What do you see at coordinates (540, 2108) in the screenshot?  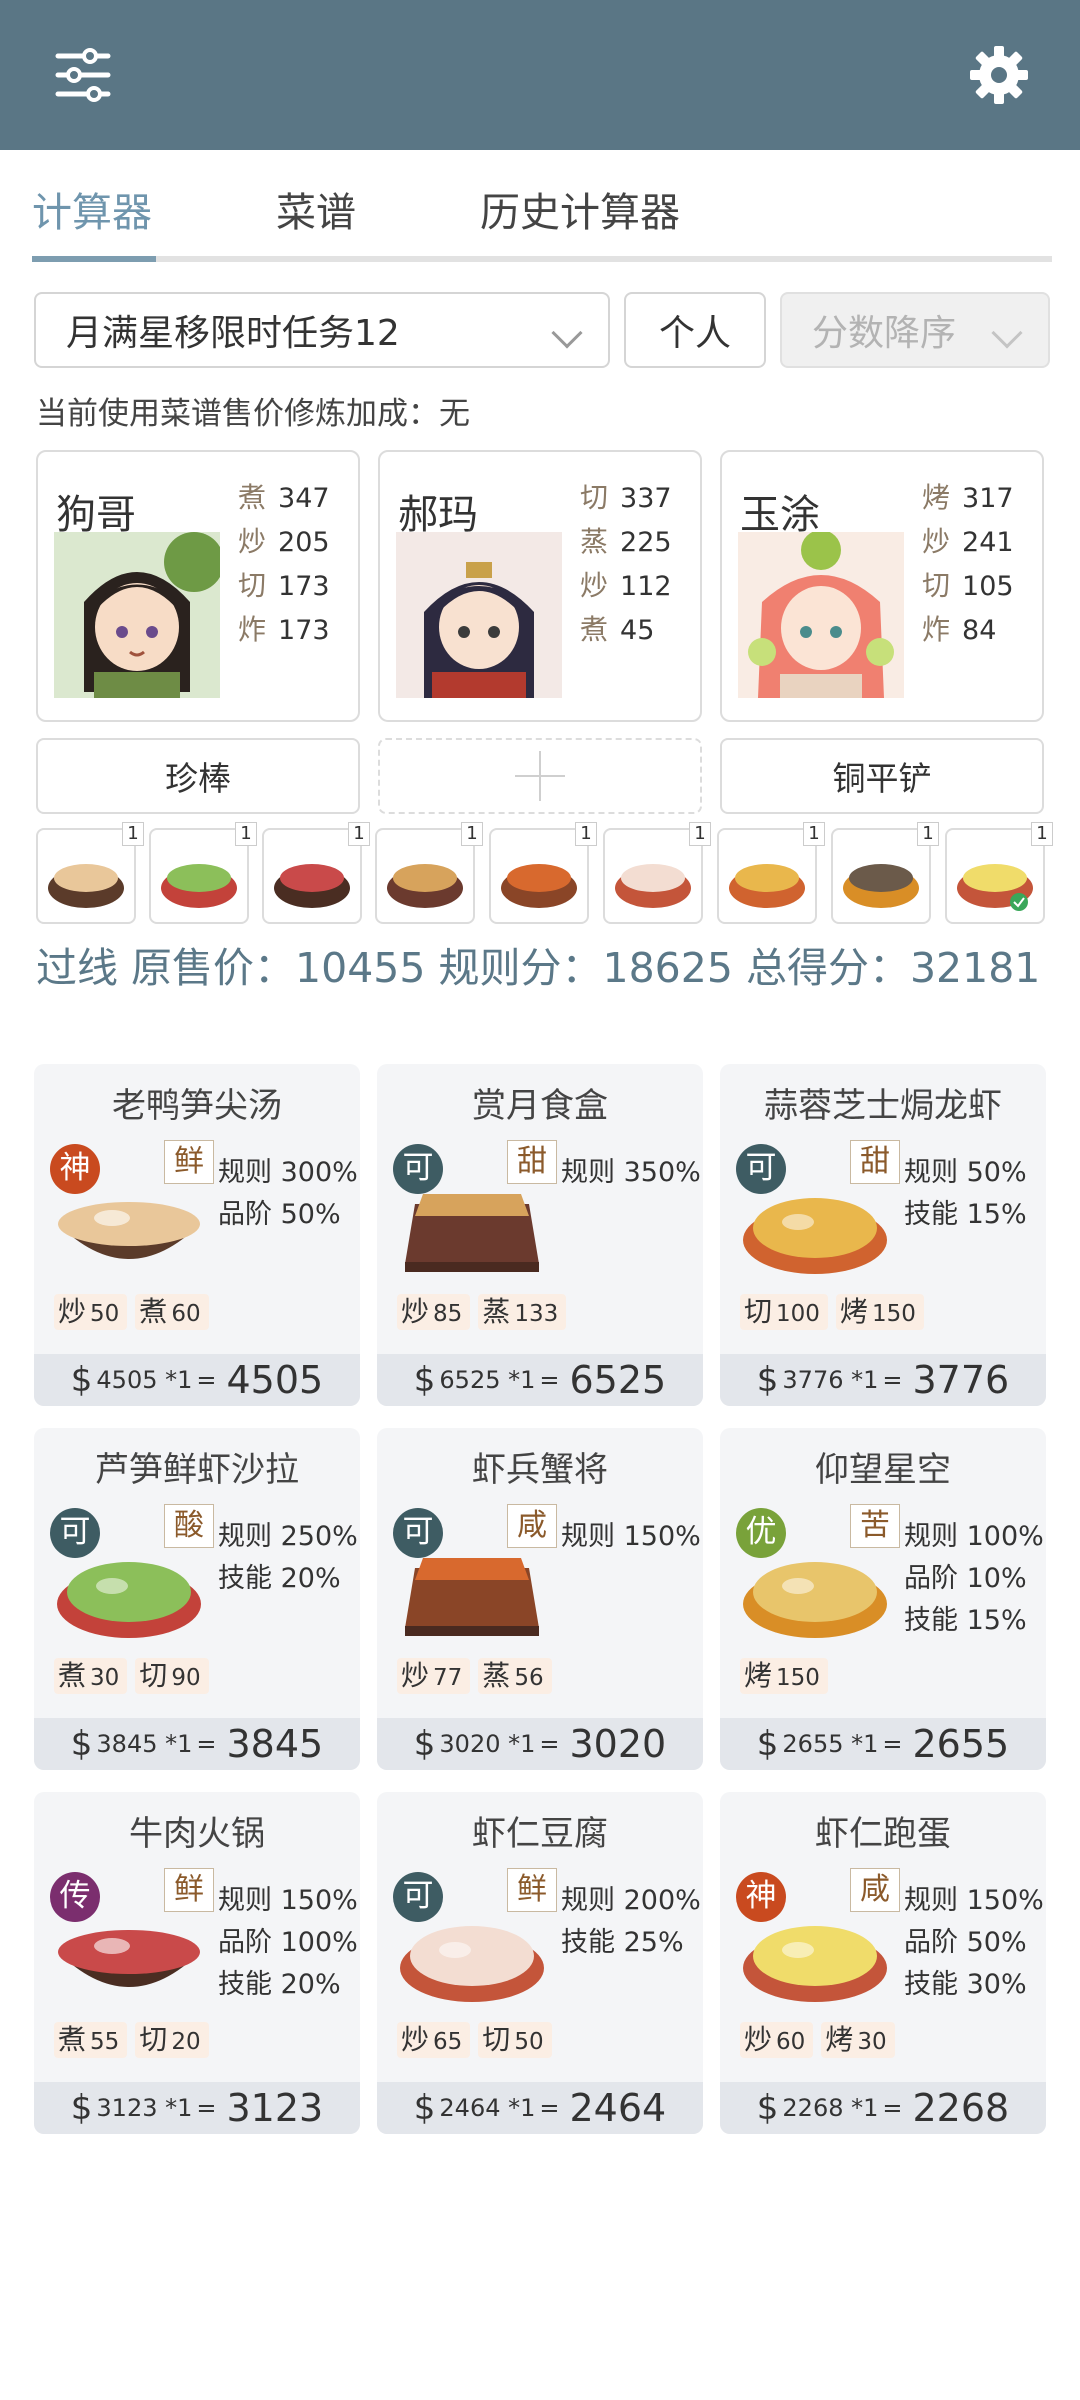 I see `price-row: $2464 *1 = 2464` at bounding box center [540, 2108].